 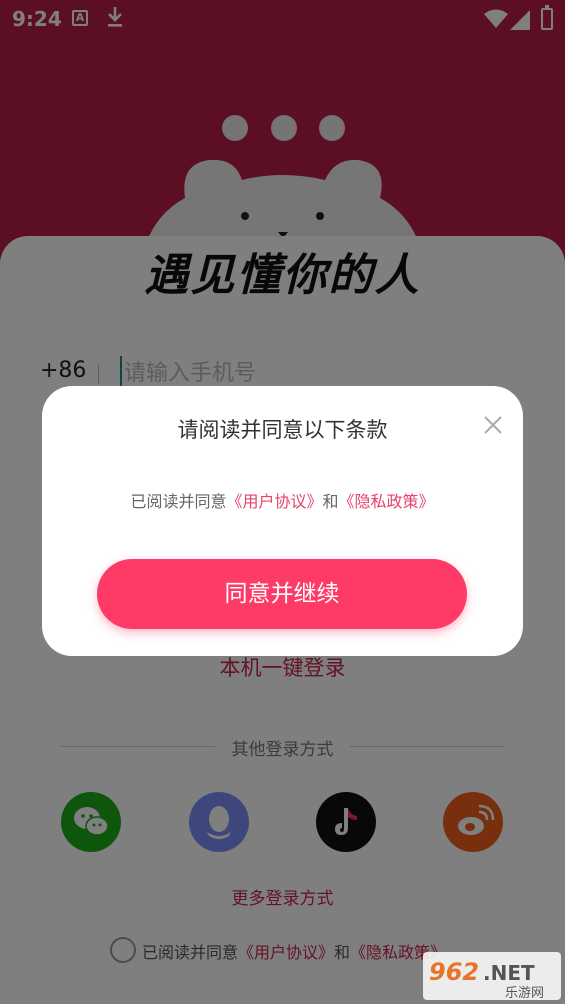 What do you see at coordinates (509, 973) in the screenshot?
I see `svg-text: .NET` at bounding box center [509, 973].